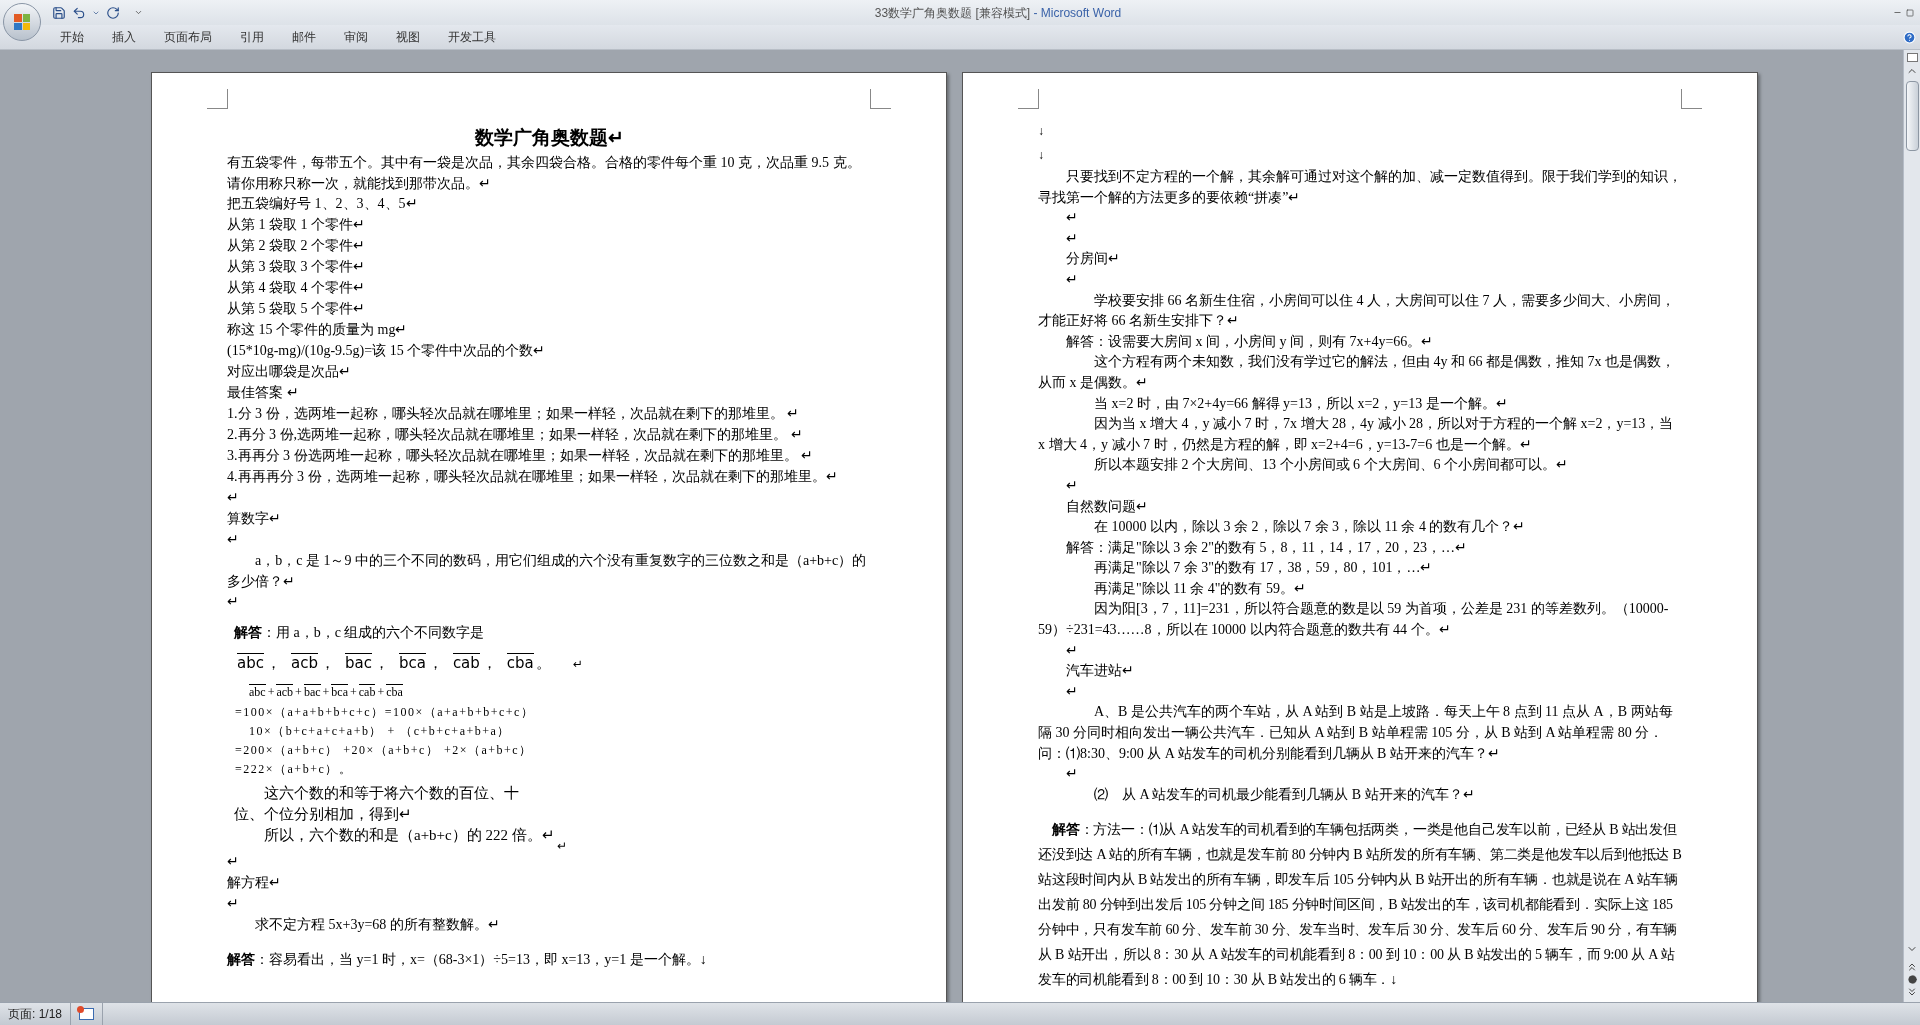 The height and width of the screenshot is (1025, 1920). I want to click on paragraph: 解答：设需要大房间 x 间，小房间 y 间，则有 7x+4y=66。↵, so click(1249, 341).